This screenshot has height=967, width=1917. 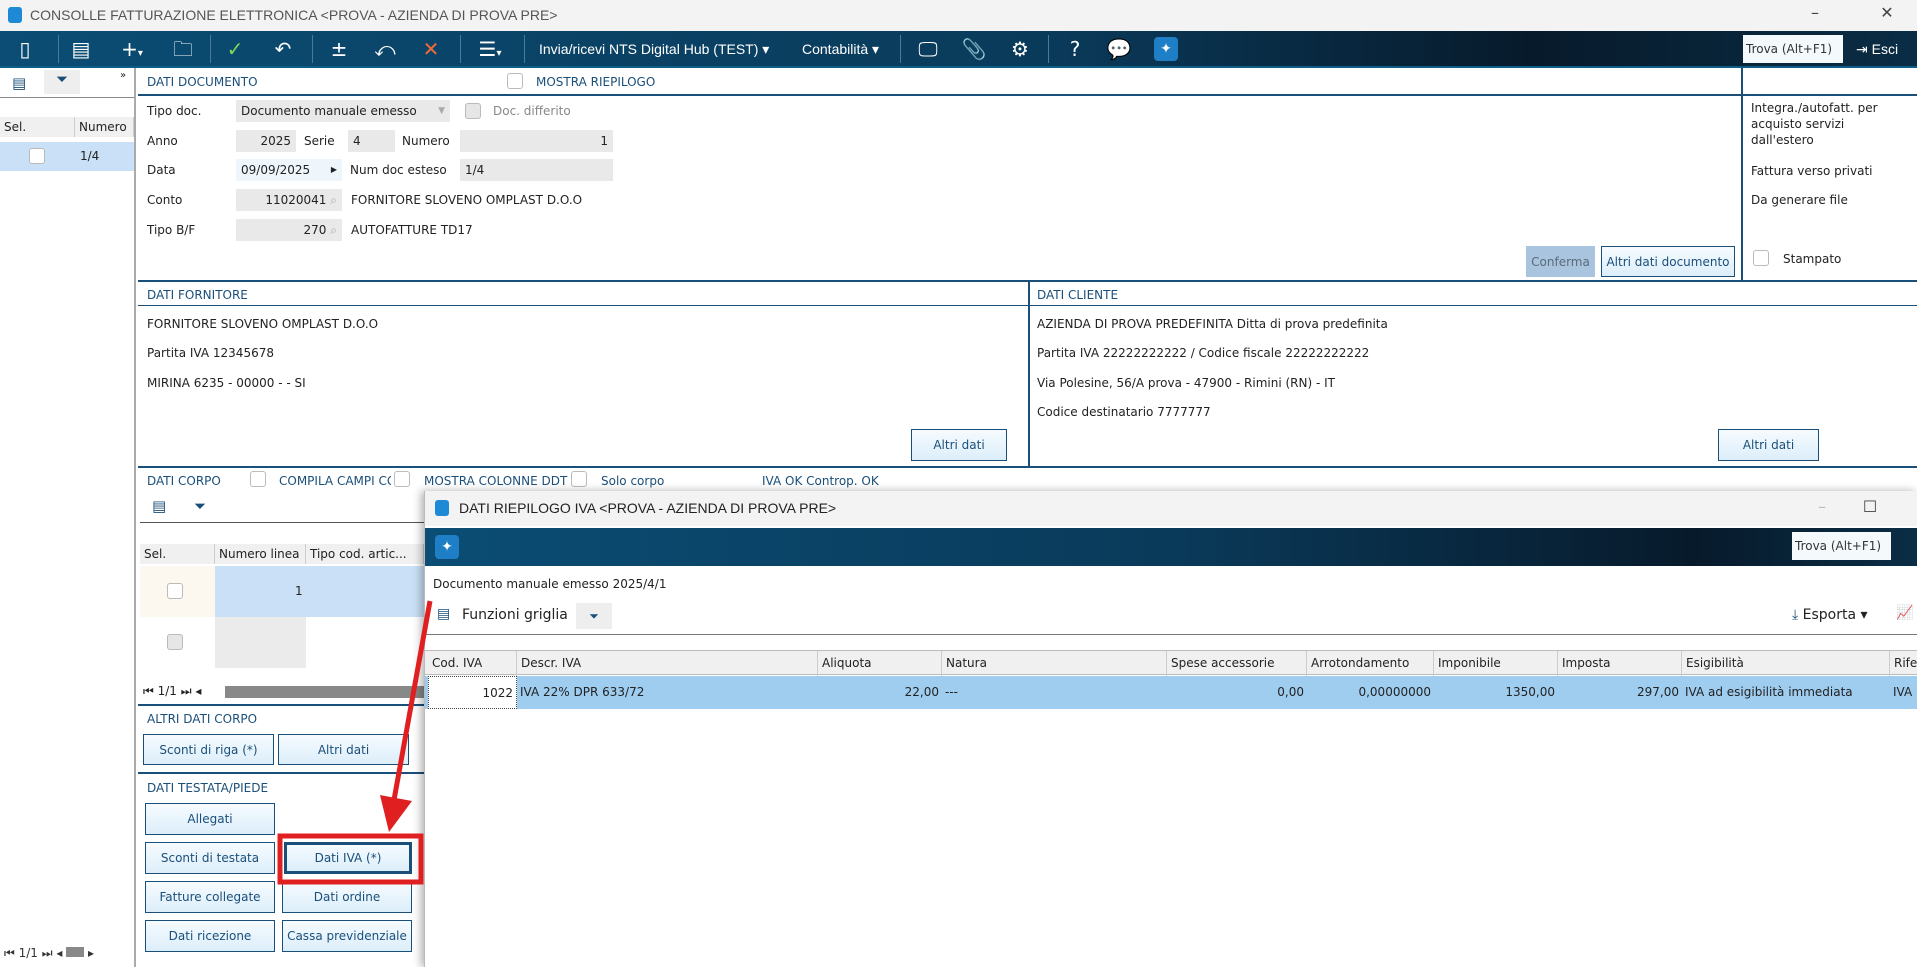 What do you see at coordinates (172, 691) in the screenshot?
I see `corpo-pager: ⏮ 1/1 ⏭ ◂` at bounding box center [172, 691].